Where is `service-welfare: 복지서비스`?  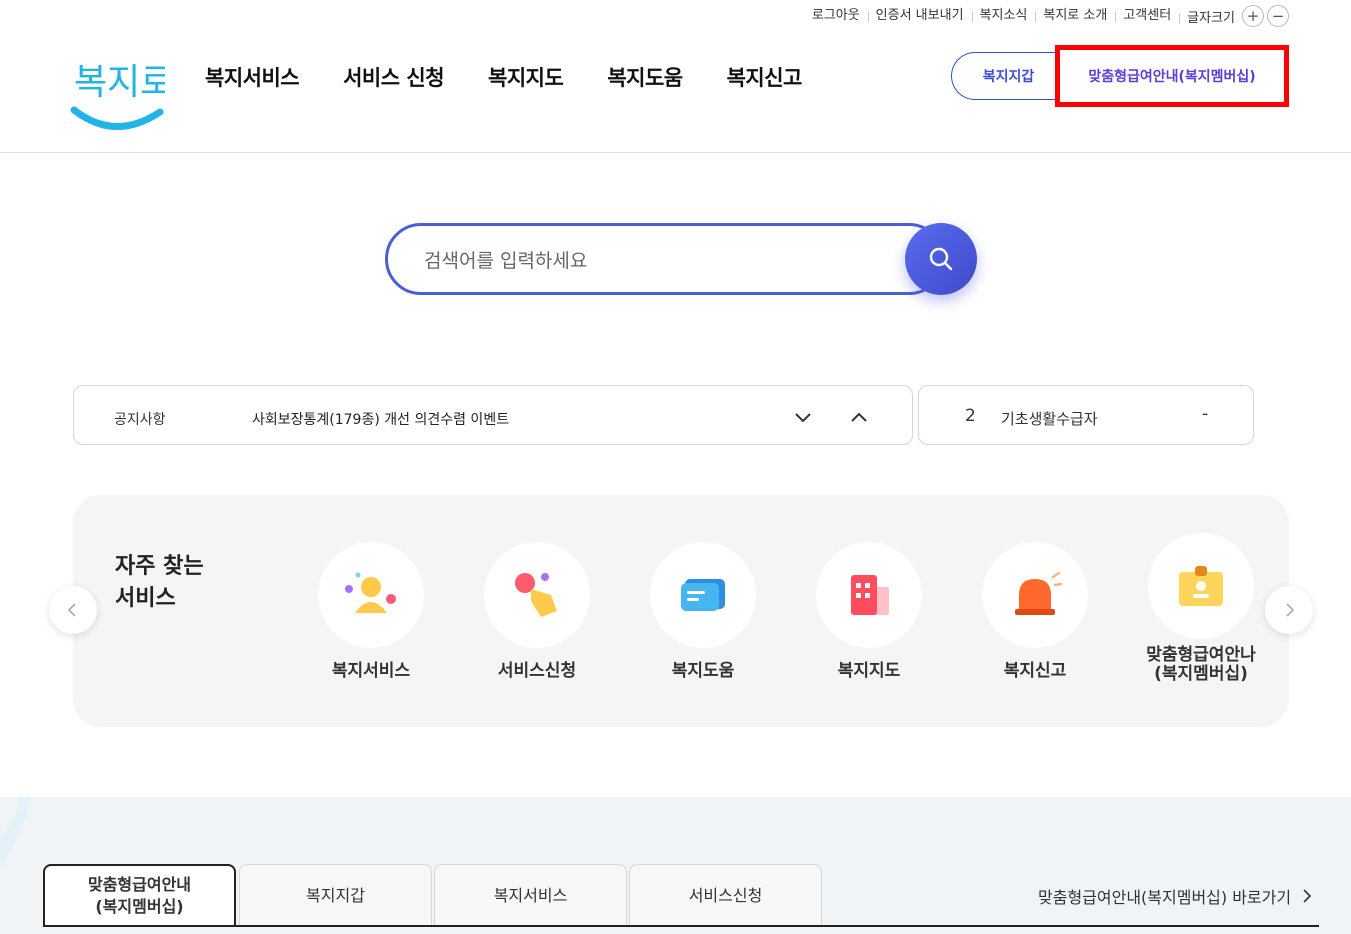 service-welfare: 복지서비스 is located at coordinates (371, 611).